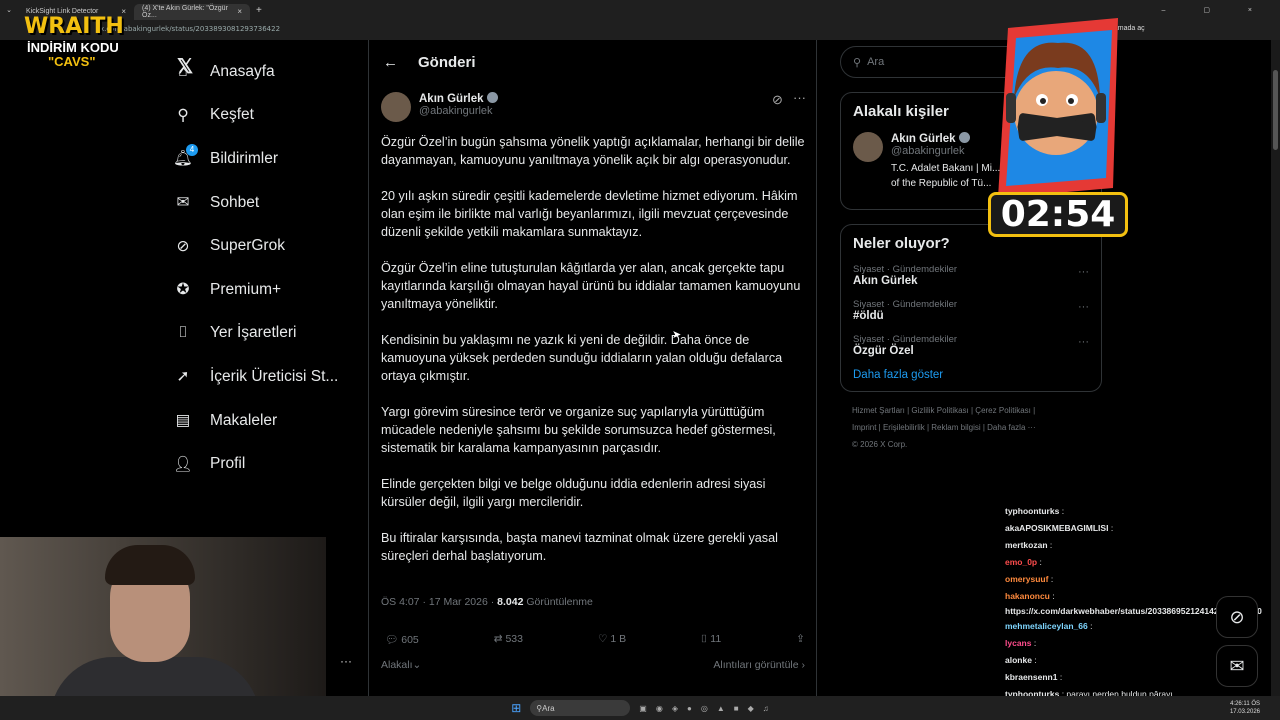 The image size is (1280, 720). What do you see at coordinates (800, 639) in the screenshot?
I see `share-icon: ⇪` at bounding box center [800, 639].